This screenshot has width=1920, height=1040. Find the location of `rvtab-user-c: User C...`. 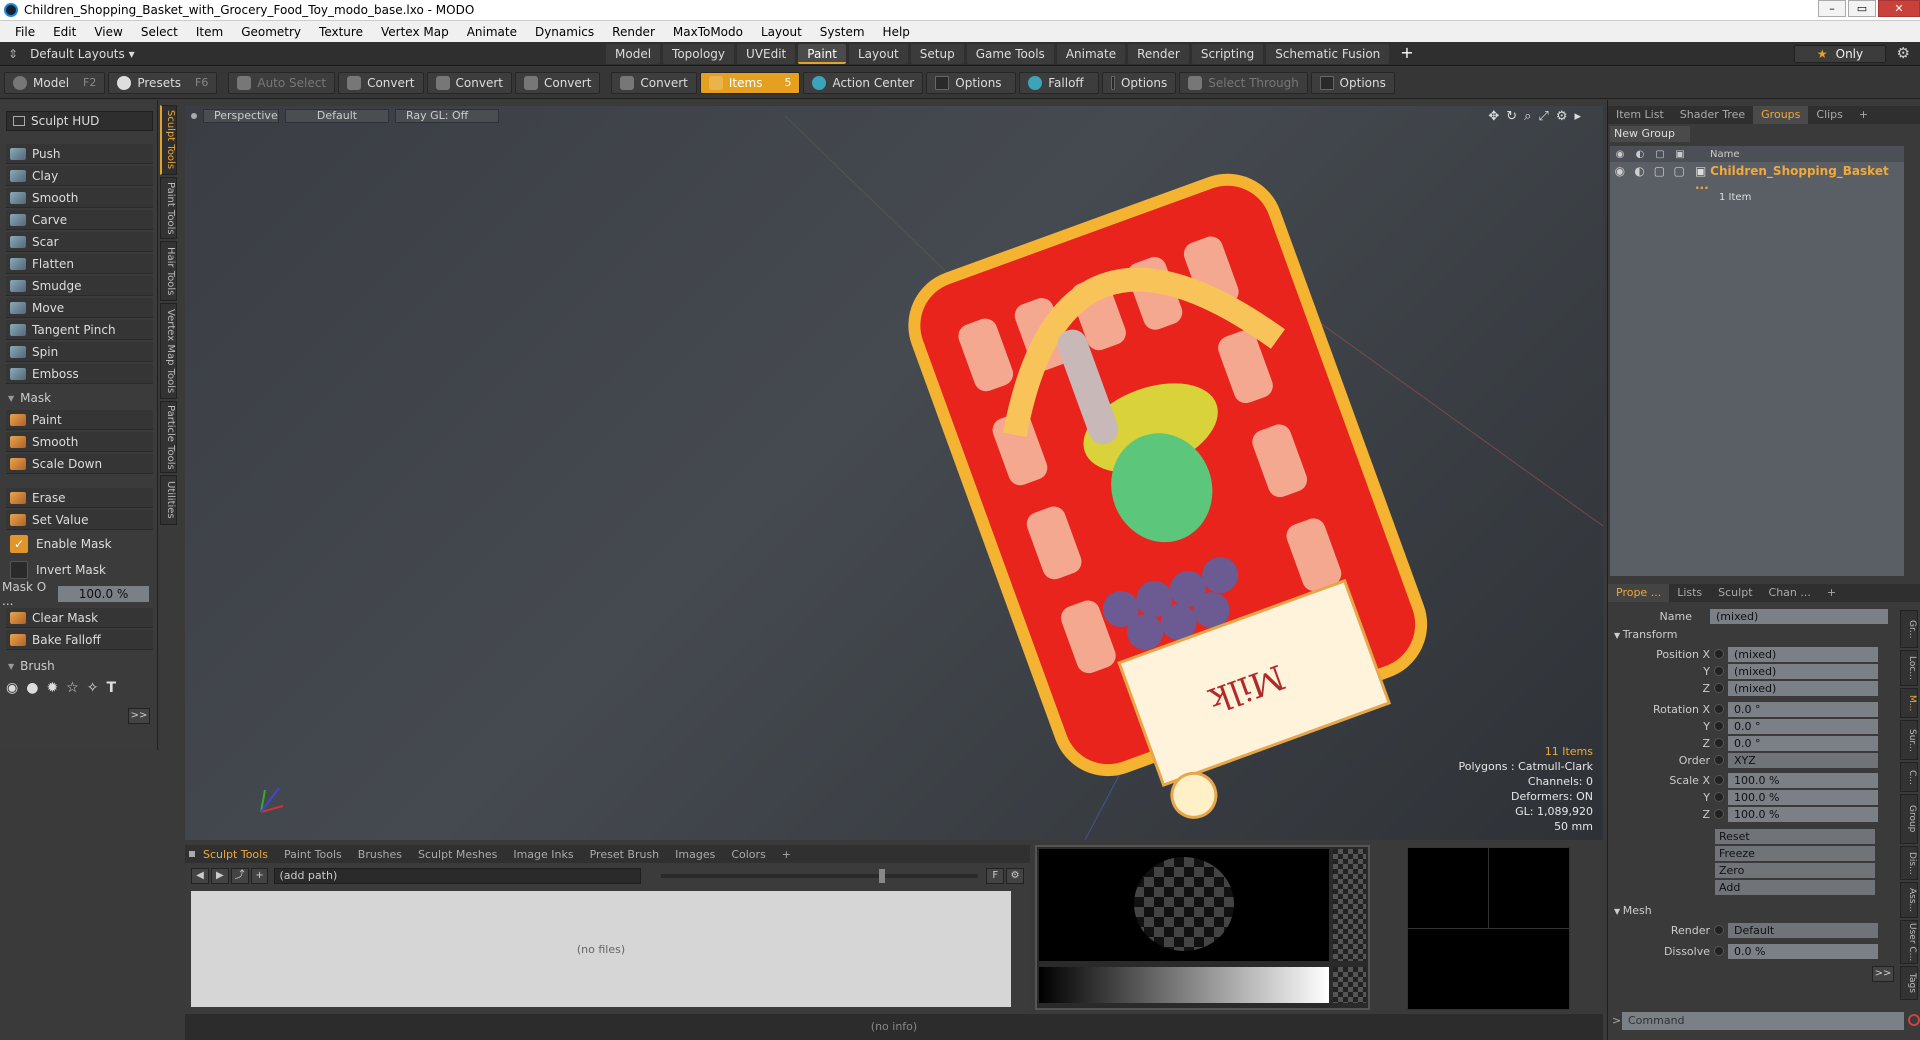

rvtab-user-c: User C... is located at coordinates (1909, 942).